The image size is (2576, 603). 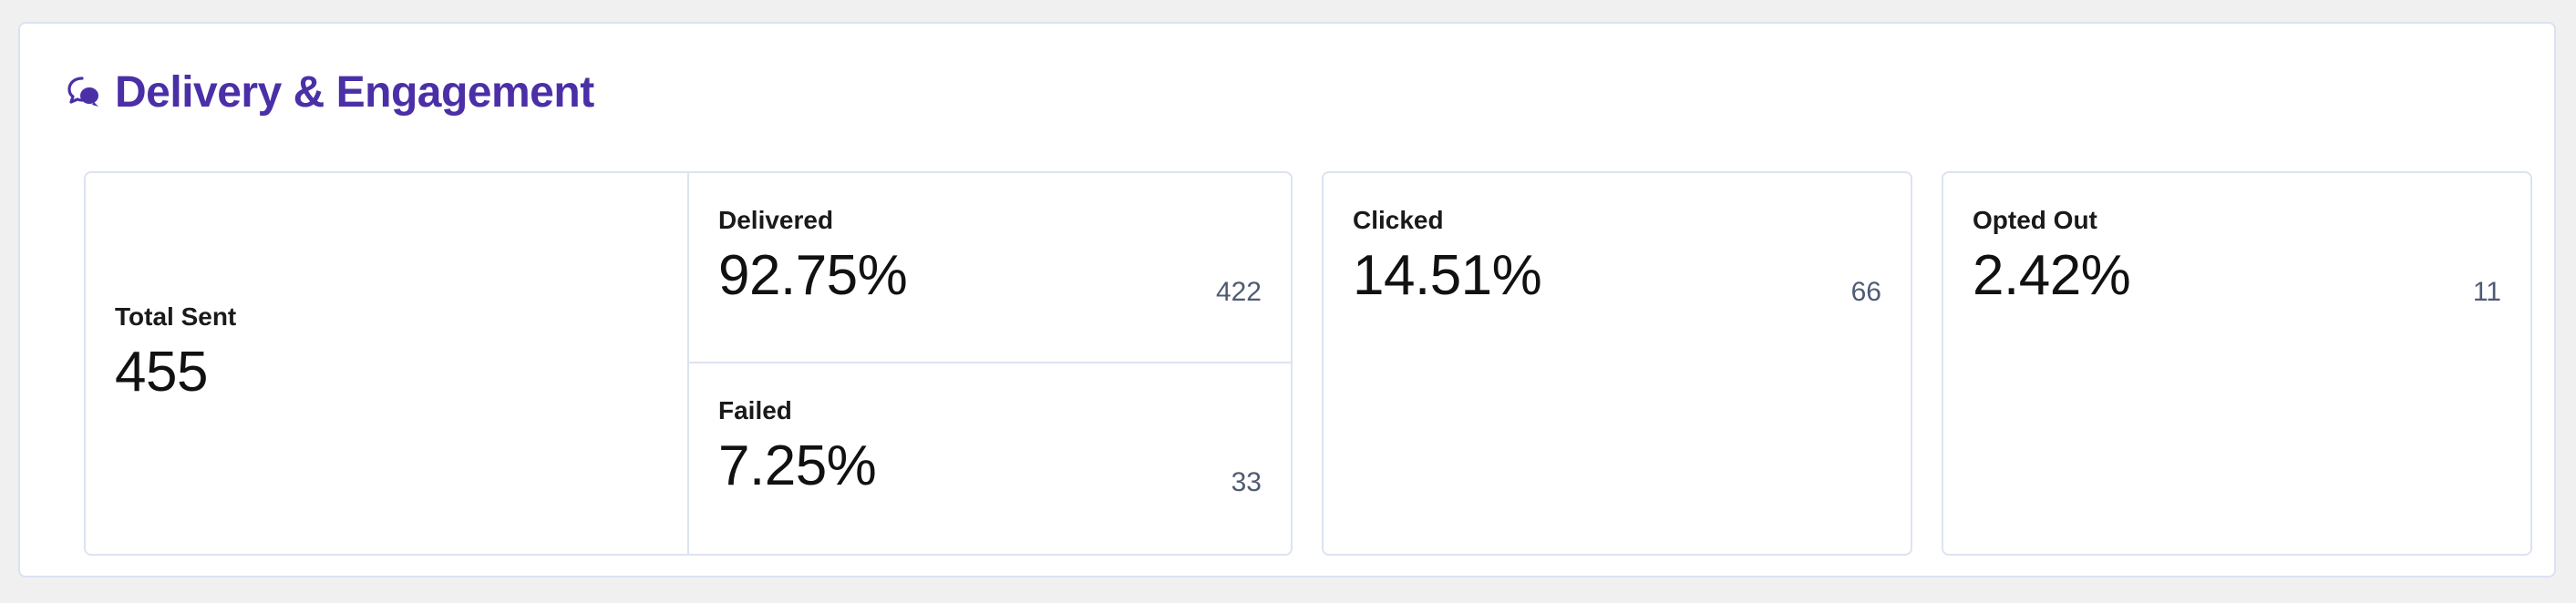 I want to click on delivered-cell: Delivered 92.75% 422, so click(x=990, y=268).